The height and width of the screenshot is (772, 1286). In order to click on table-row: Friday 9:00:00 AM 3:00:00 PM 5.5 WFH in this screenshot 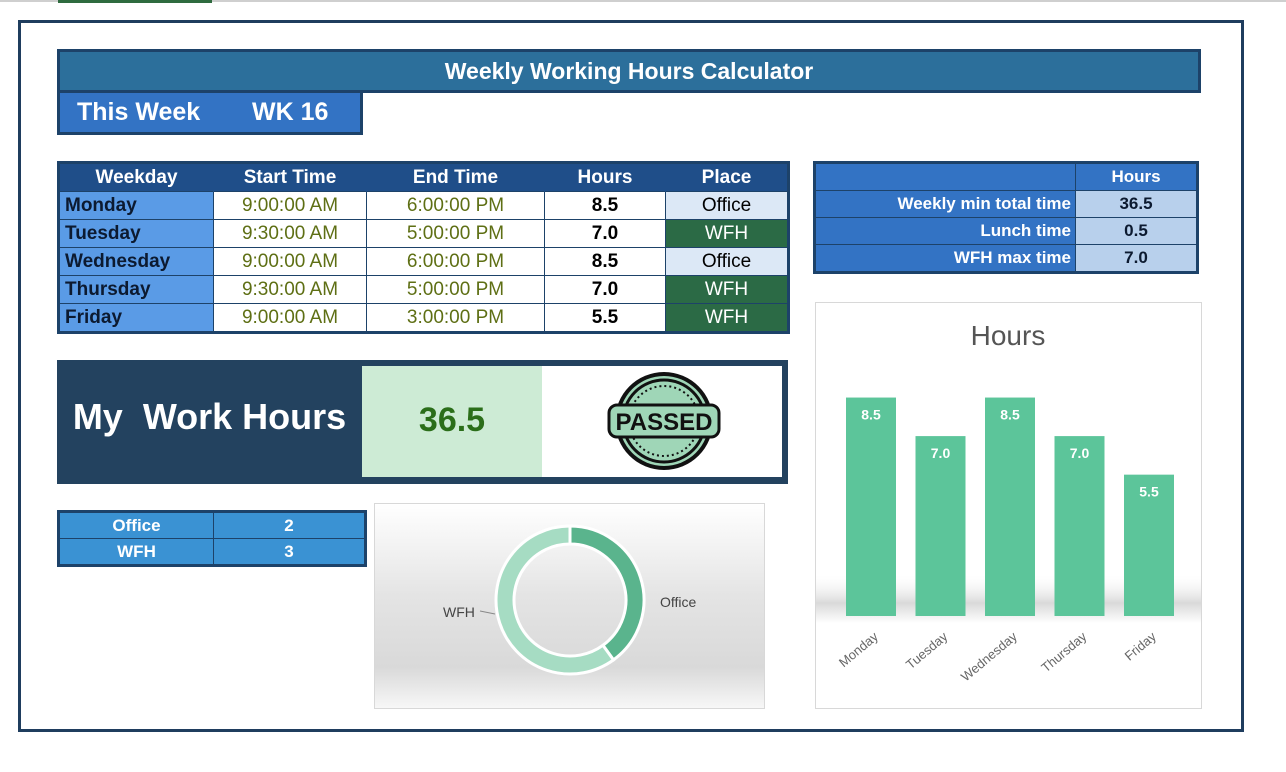, I will do `click(423, 318)`.